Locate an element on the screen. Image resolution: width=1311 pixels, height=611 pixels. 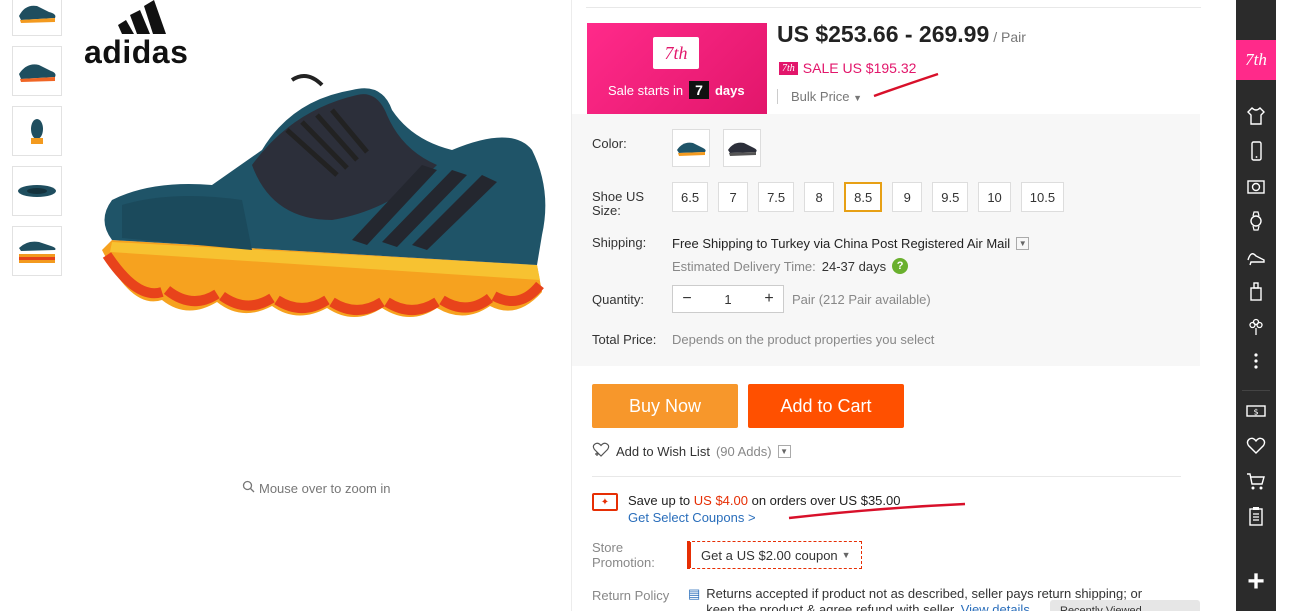
promo-starts-text: Sale starts in is located at coordinates (646, 90).